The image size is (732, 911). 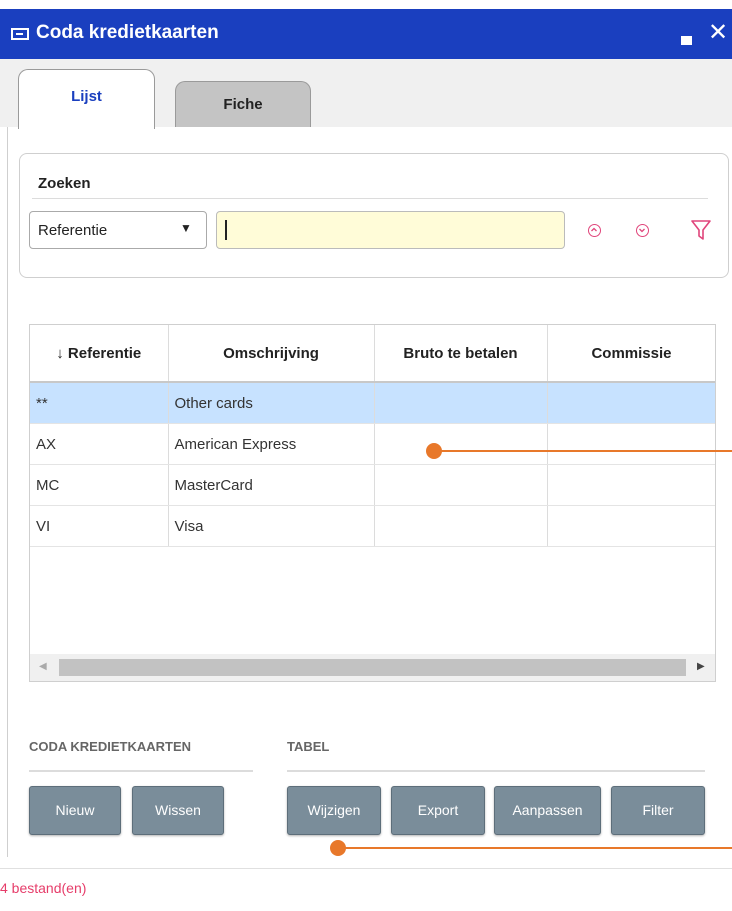 I want to click on sort-down-icon, so click(x=642, y=230).